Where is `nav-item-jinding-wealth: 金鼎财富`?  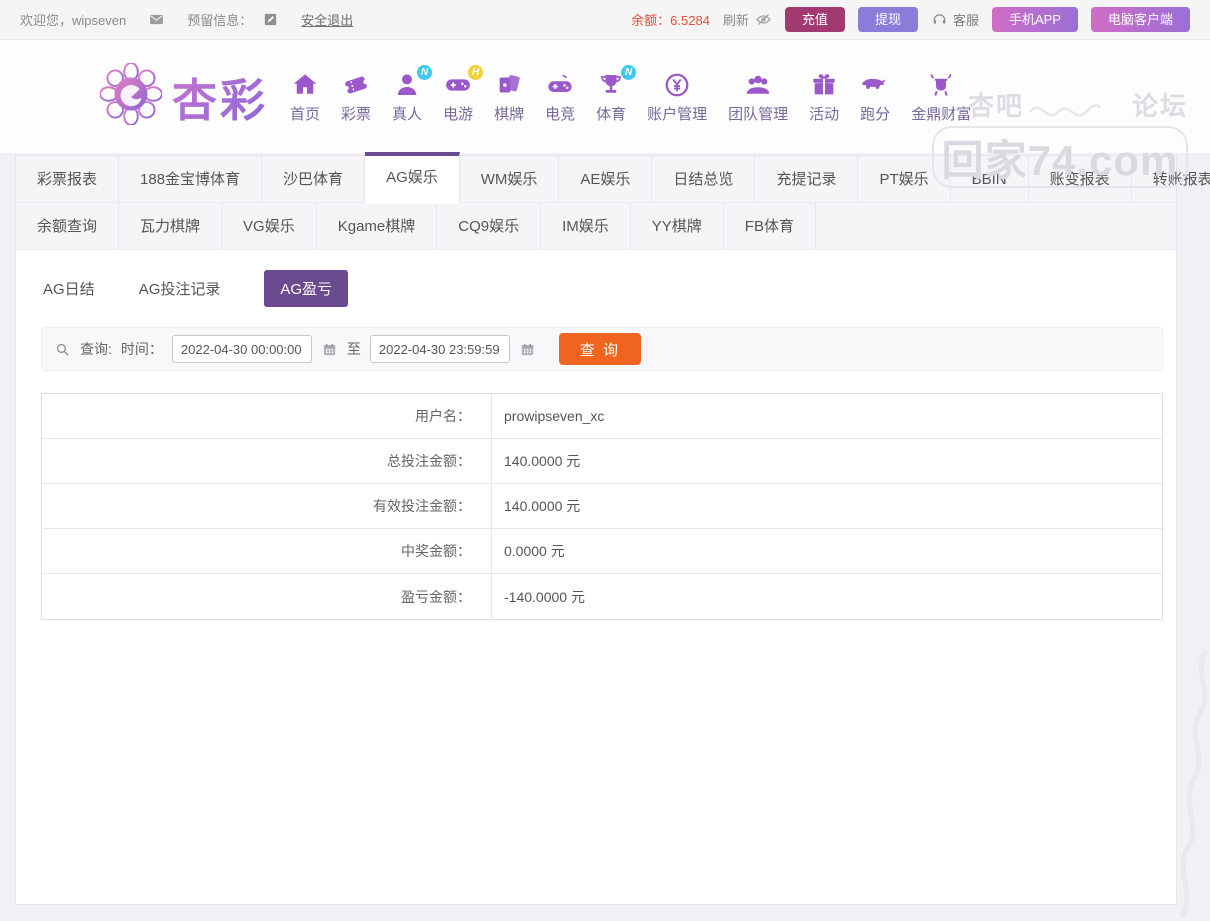 nav-item-jinding-wealth: 金鼎财富 is located at coordinates (941, 97).